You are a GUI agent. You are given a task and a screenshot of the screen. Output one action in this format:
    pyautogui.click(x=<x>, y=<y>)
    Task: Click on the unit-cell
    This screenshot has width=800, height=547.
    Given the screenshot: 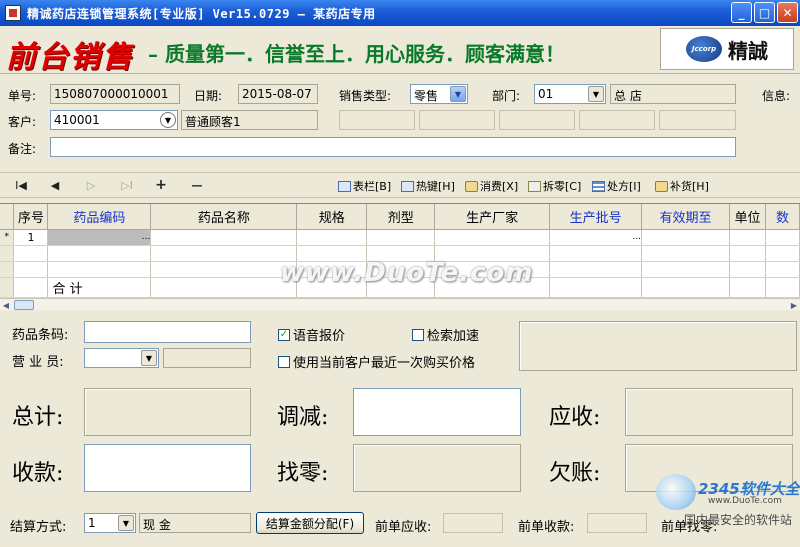 What is the action you would take?
    pyautogui.click(x=747, y=237)
    